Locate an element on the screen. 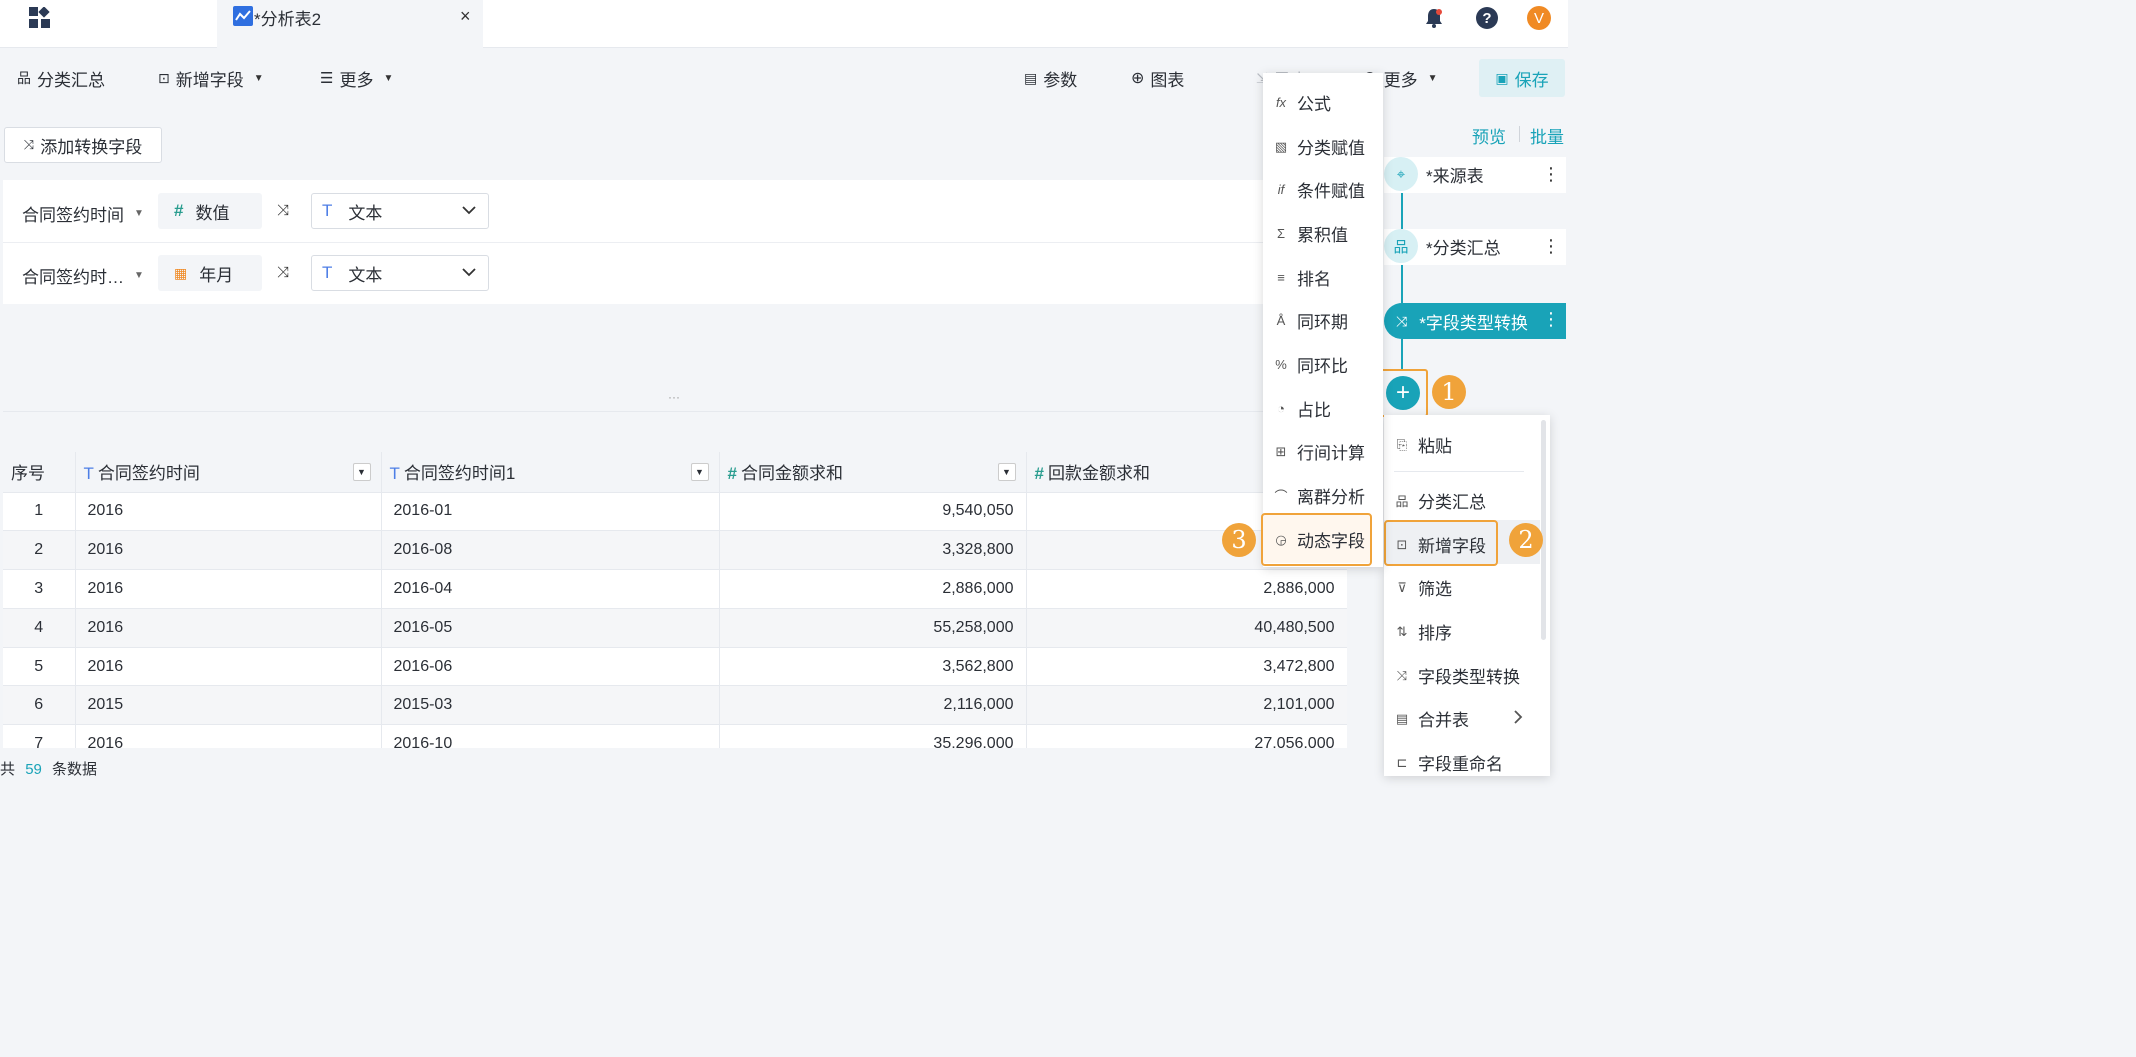  flow-connector is located at coordinates (1402, 212).